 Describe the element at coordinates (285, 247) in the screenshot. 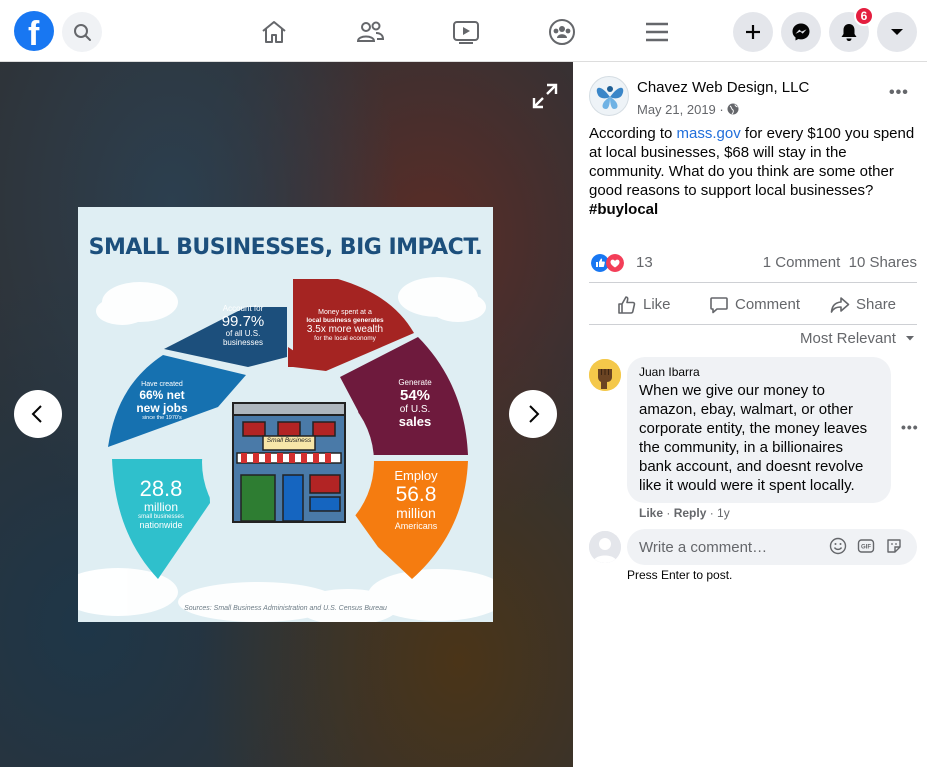

I see `infographic-title: SMALL BUSINESSES, BIG IMPACT.` at that location.